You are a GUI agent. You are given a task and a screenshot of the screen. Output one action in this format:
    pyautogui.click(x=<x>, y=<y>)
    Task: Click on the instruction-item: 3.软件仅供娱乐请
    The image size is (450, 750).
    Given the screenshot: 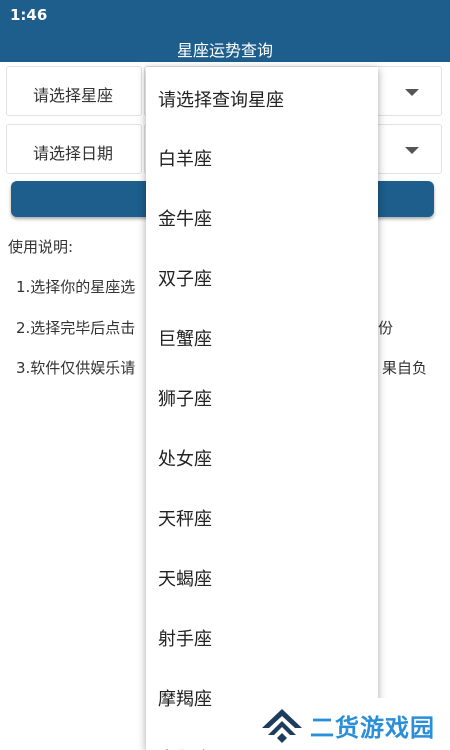 What is the action you would take?
    pyautogui.click(x=76, y=368)
    